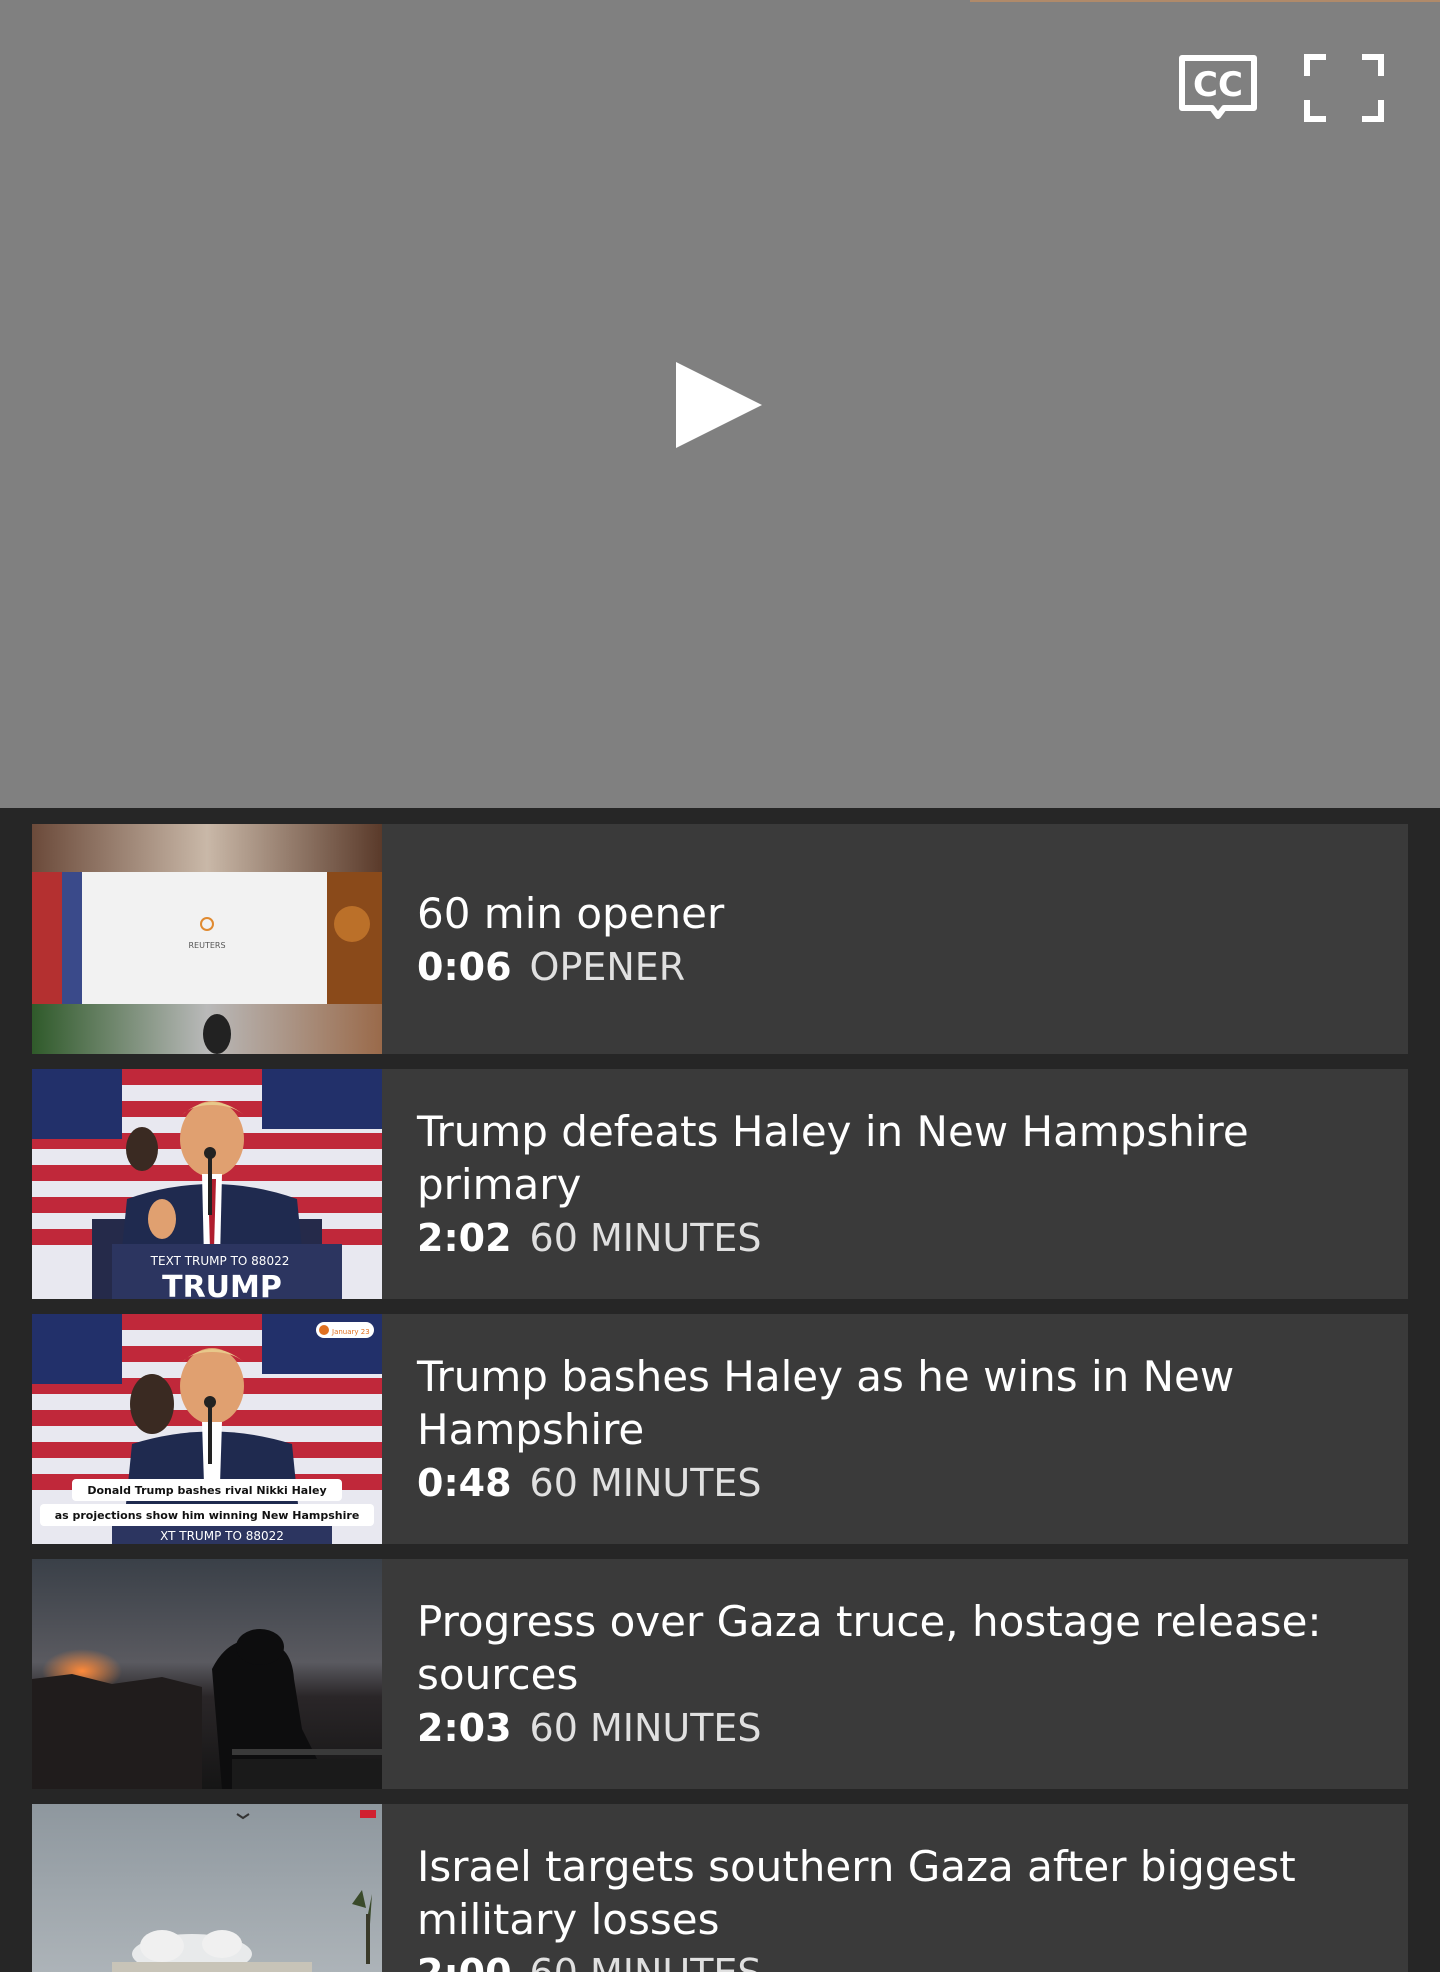 The height and width of the screenshot is (1972, 1440). I want to click on playlist-item: REUTERS 60 min opener 0:06 OPENER, so click(720, 939).